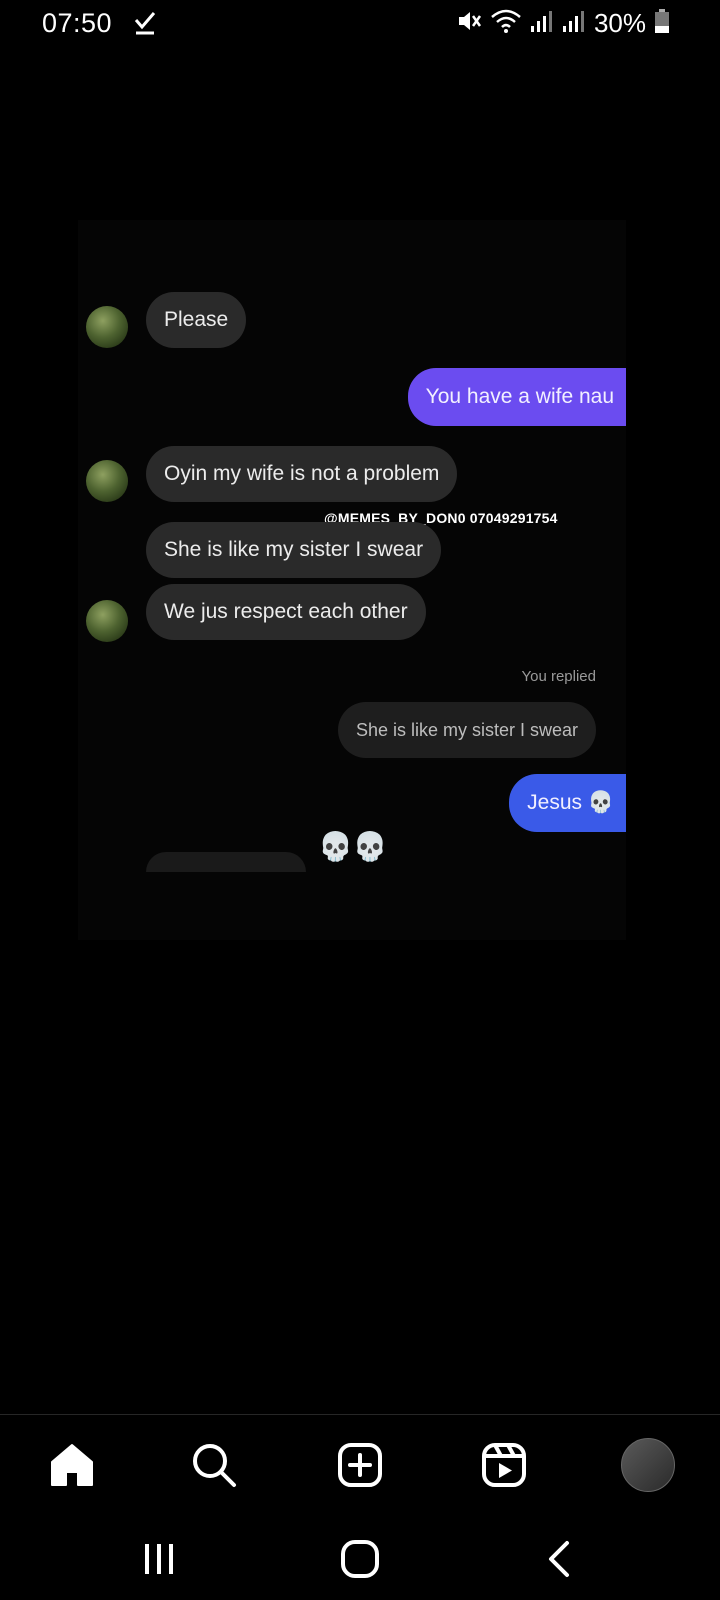  What do you see at coordinates (159, 1559) in the screenshot?
I see `recent-apps-icon` at bounding box center [159, 1559].